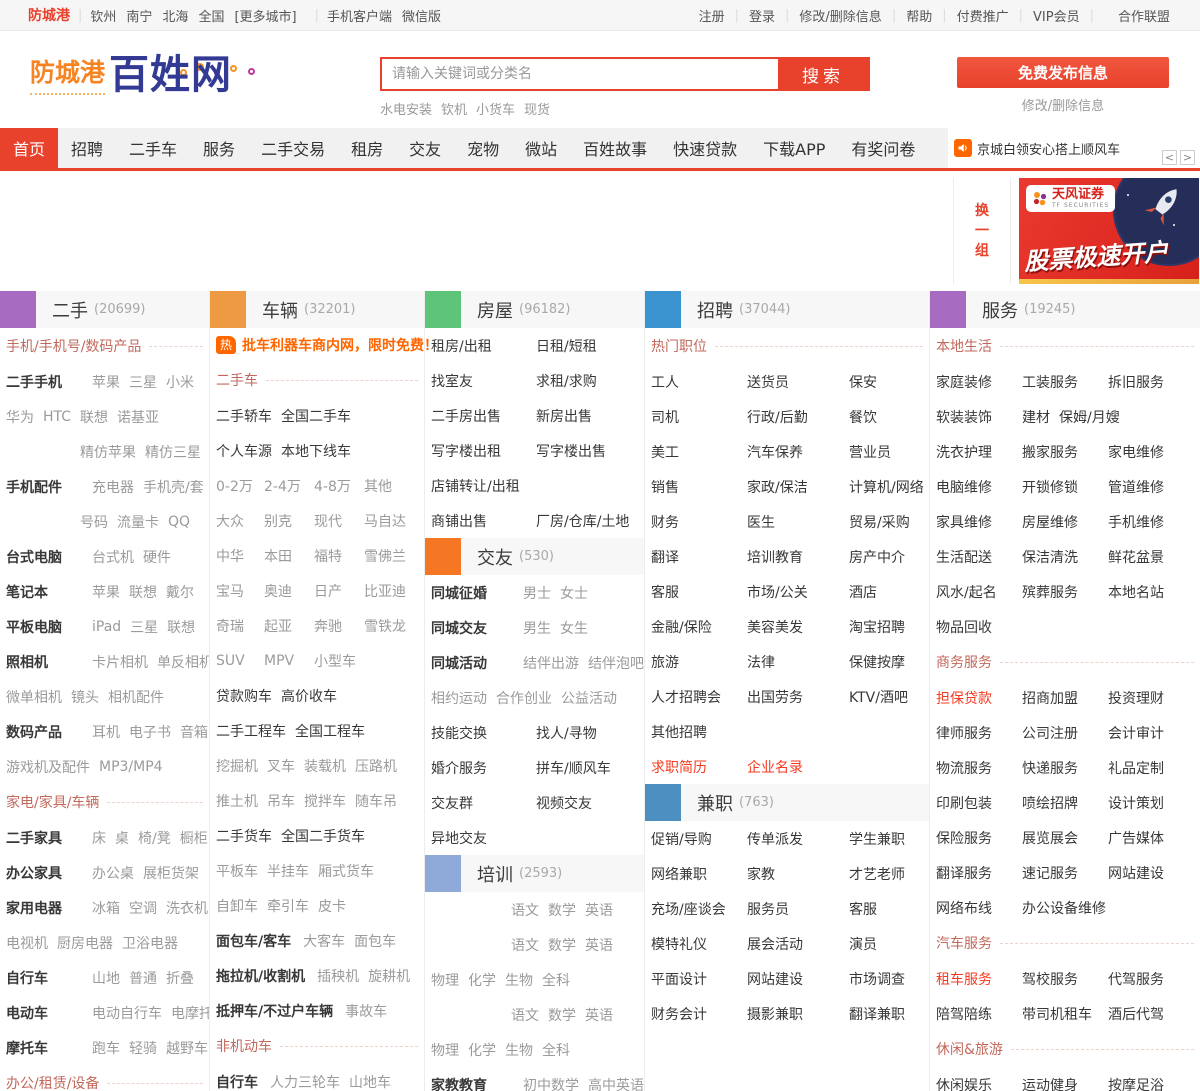 This screenshot has height=1091, width=1200. I want to click on category-link: 酒后代驾, so click(1136, 1014).